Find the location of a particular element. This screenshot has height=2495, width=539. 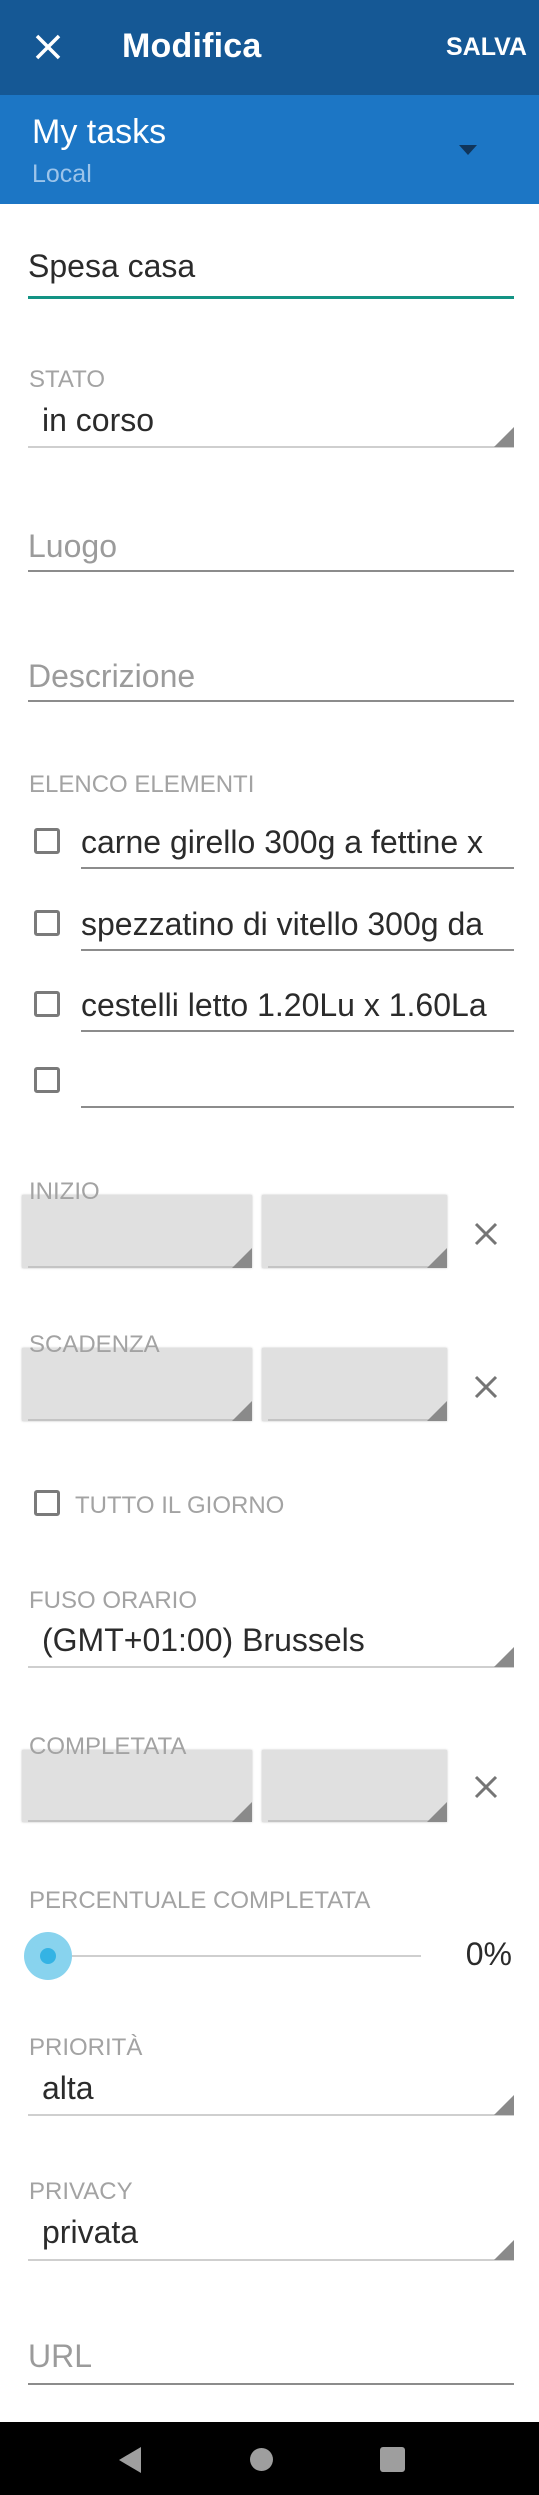

location-underline is located at coordinates (271, 571).